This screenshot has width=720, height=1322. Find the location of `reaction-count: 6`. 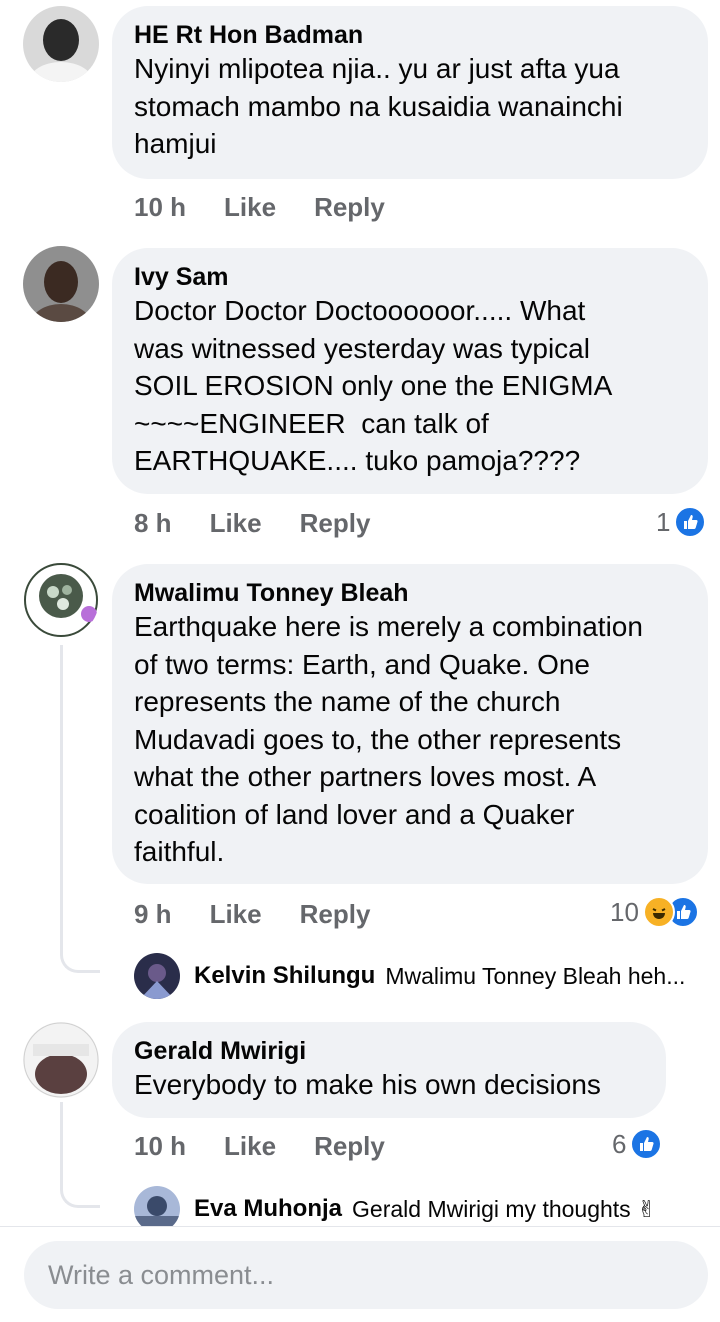

reaction-count: 6 is located at coordinates (619, 1143).